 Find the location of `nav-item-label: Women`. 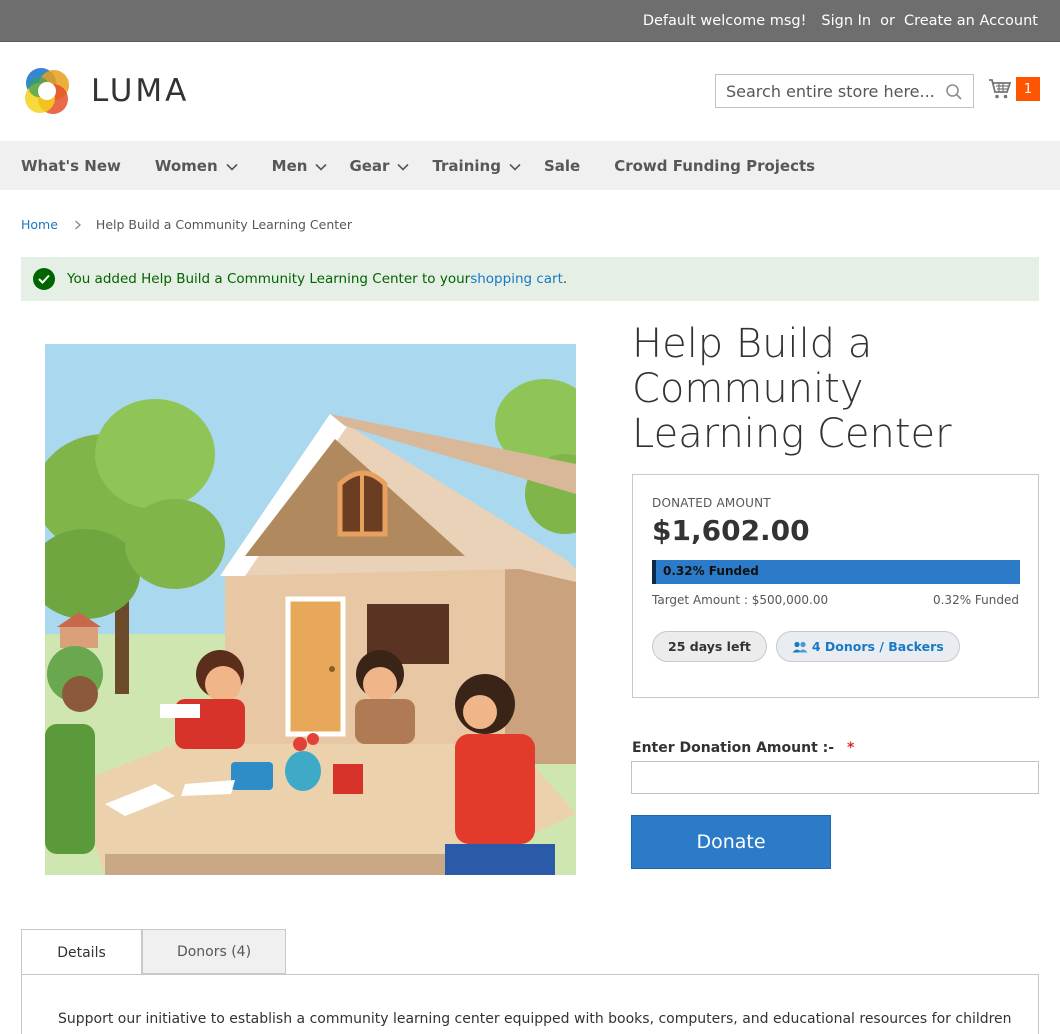

nav-item-label: Women is located at coordinates (186, 165).